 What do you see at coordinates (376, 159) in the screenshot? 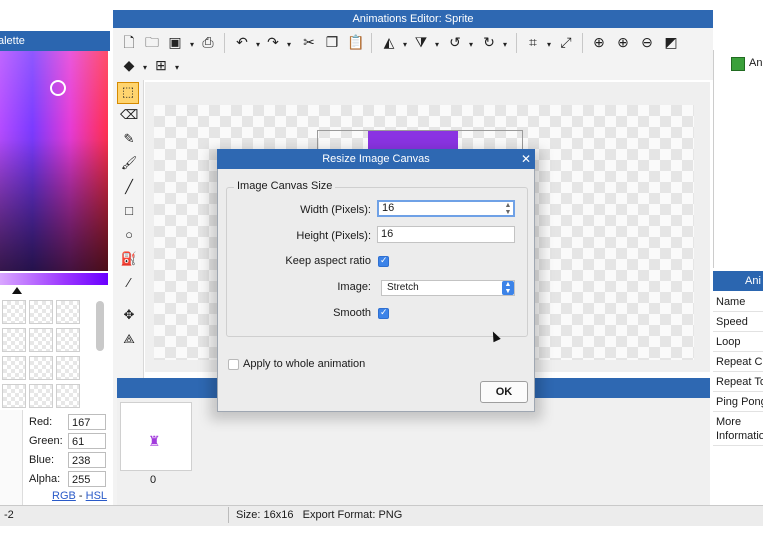
I see `dialog-title: Resize Image Canvas` at bounding box center [376, 159].